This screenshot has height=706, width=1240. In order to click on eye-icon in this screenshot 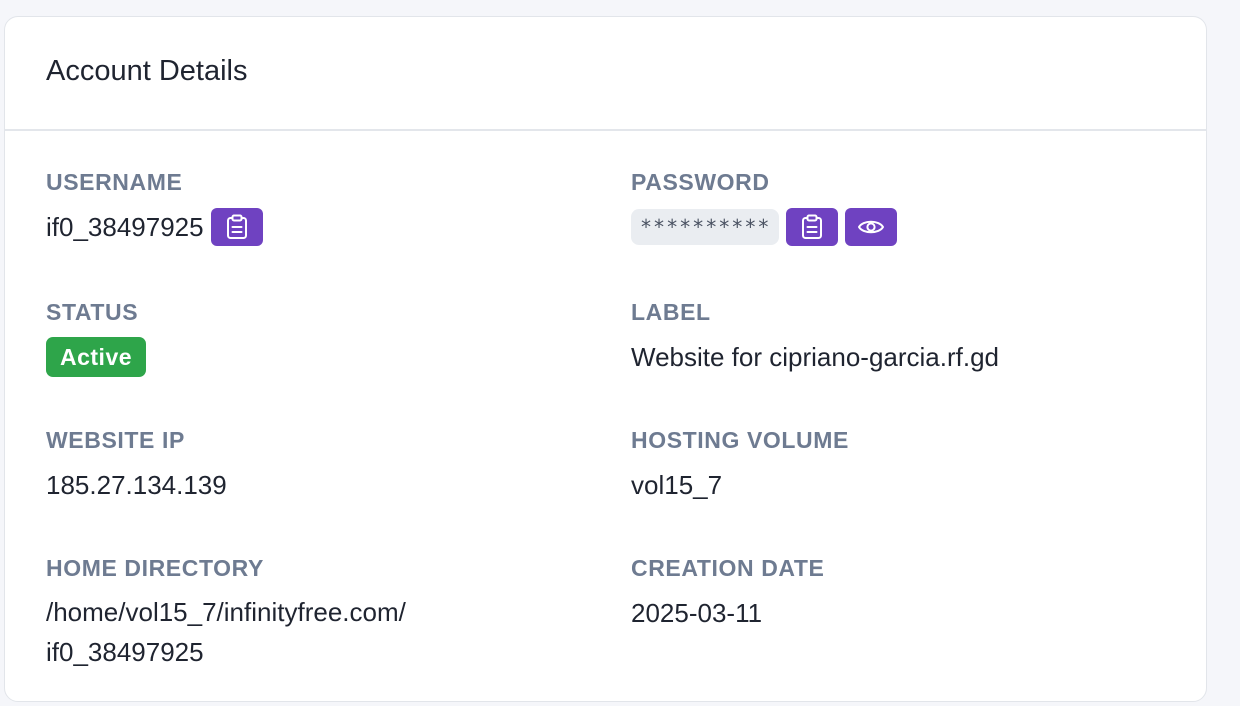, I will do `click(871, 227)`.